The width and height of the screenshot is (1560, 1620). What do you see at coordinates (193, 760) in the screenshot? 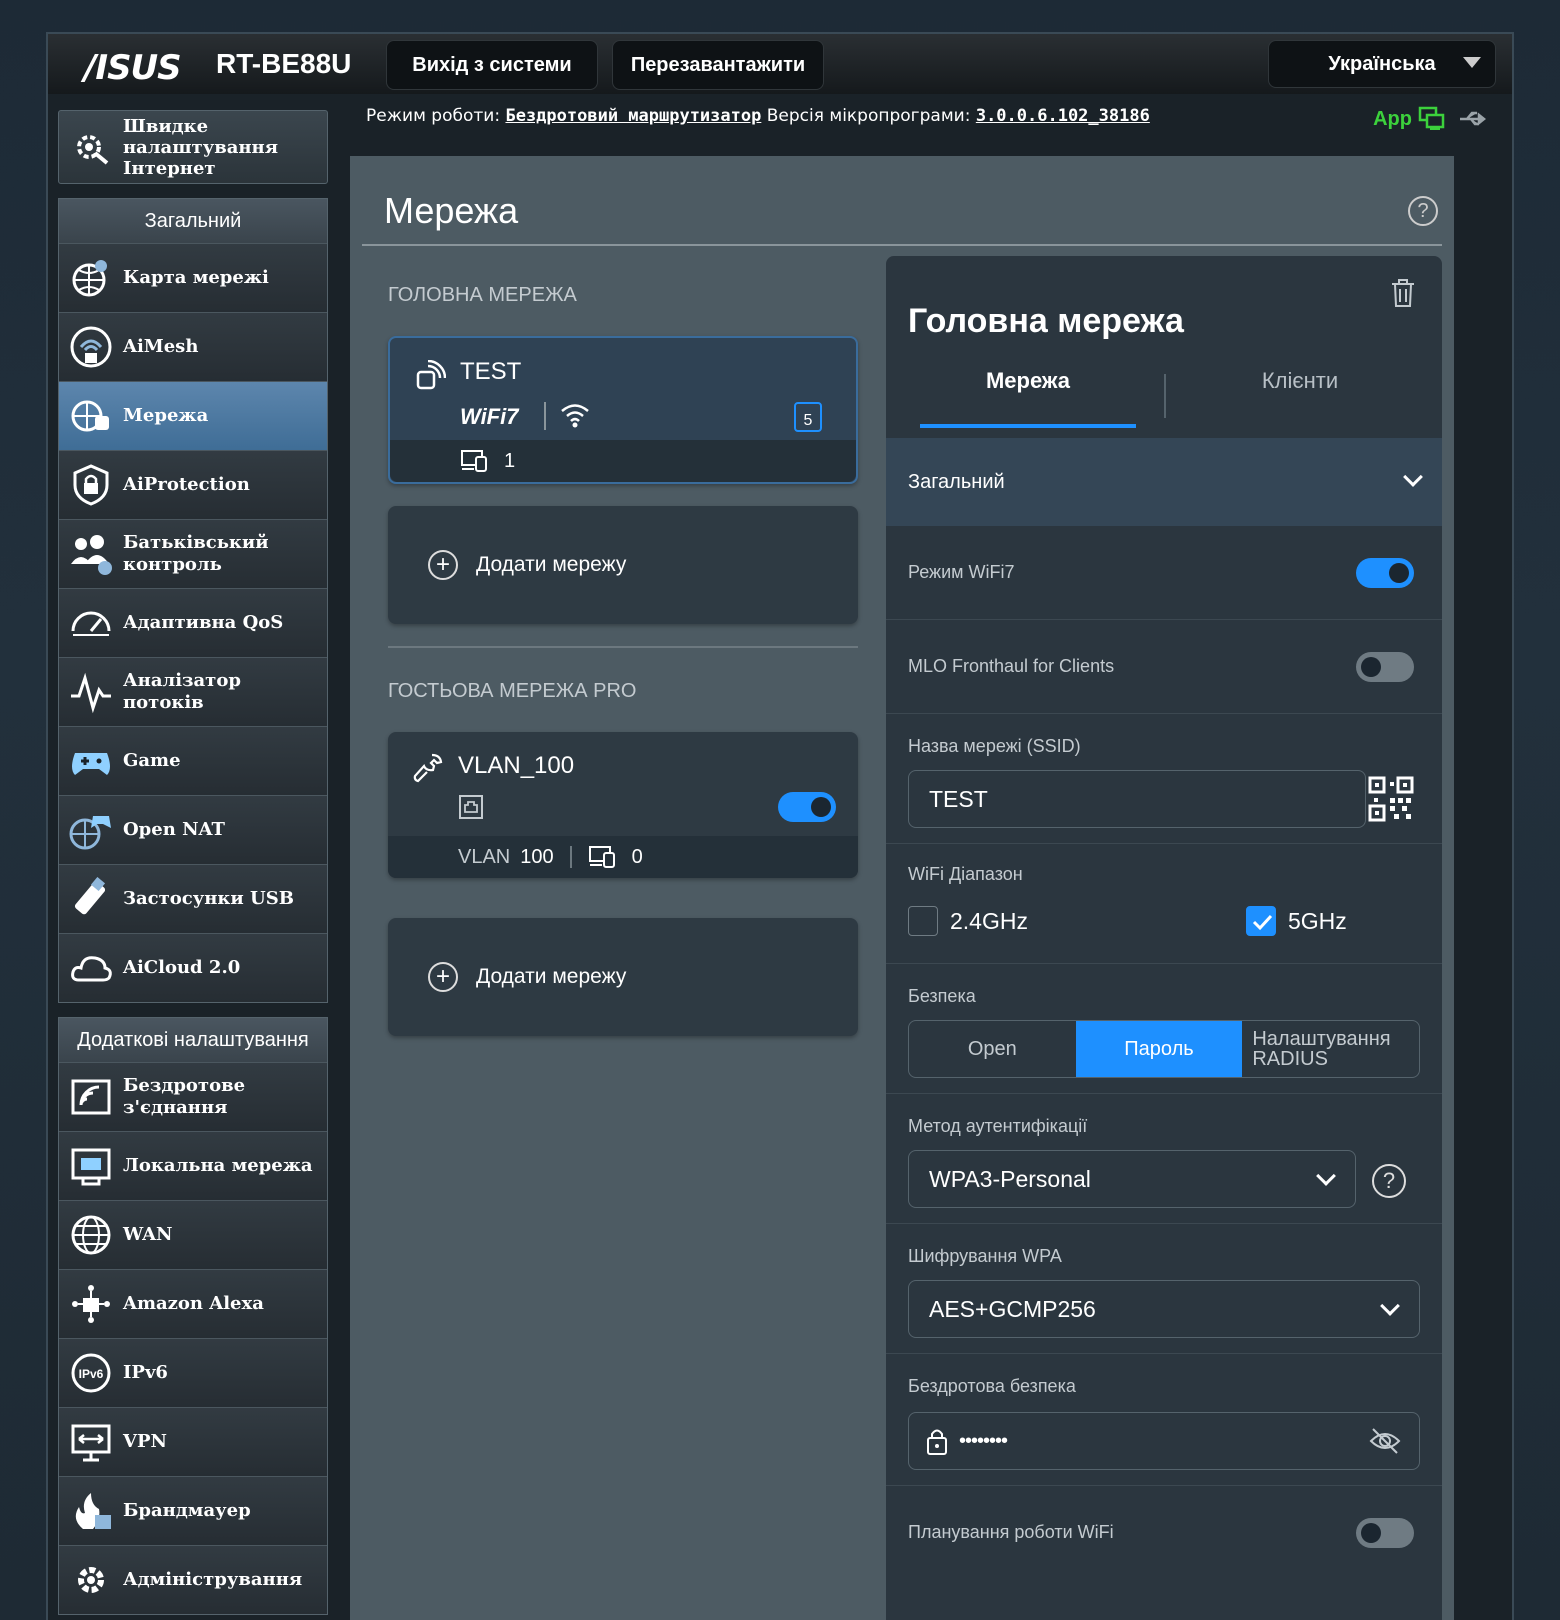
I see `sidebar-item-game: Game` at bounding box center [193, 760].